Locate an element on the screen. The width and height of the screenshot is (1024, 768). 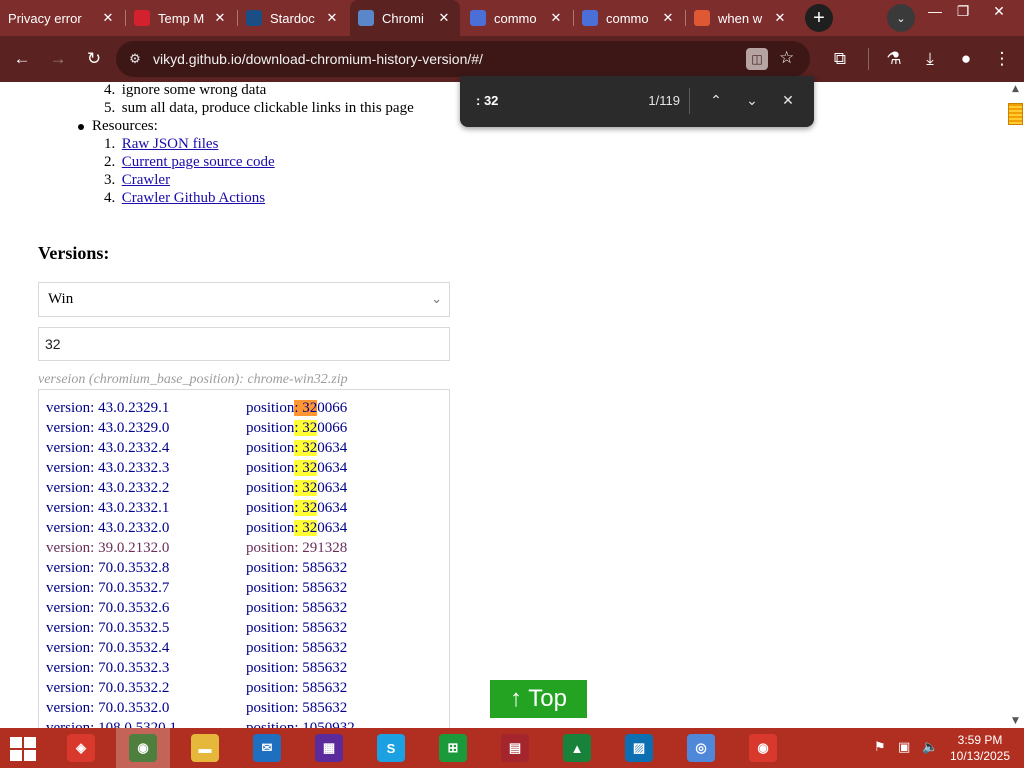
taskbar-app: ▤ is located at coordinates (515, 748).